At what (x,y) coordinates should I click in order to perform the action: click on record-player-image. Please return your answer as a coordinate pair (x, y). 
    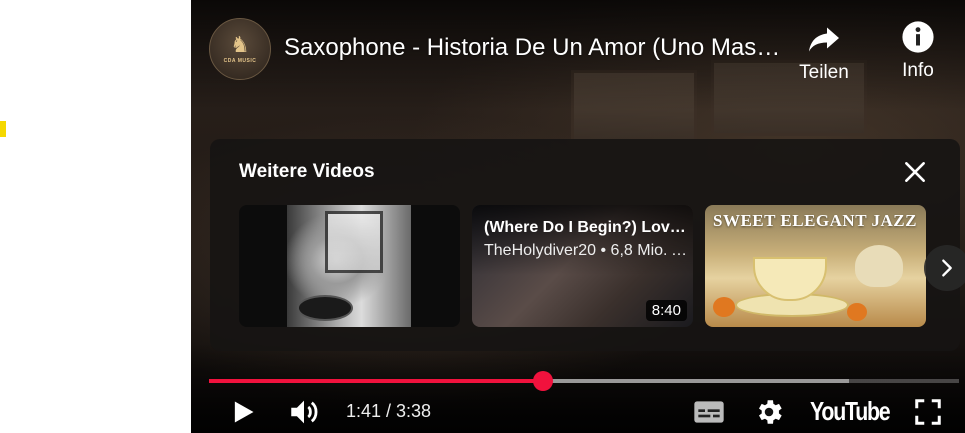
    Looking at the image, I should click on (325, 308).